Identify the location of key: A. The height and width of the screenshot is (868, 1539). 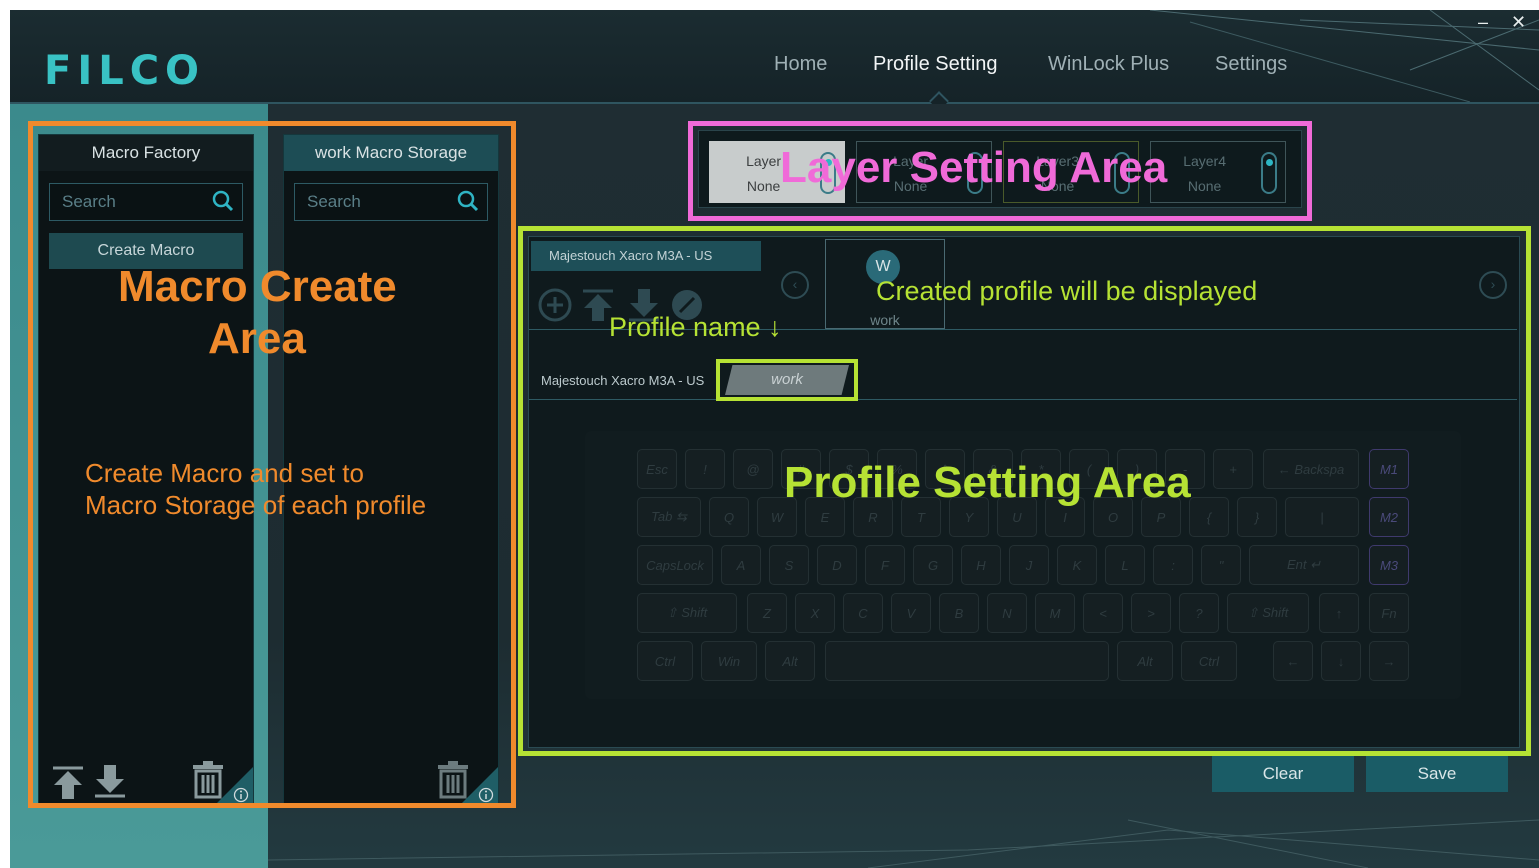
(741, 565).